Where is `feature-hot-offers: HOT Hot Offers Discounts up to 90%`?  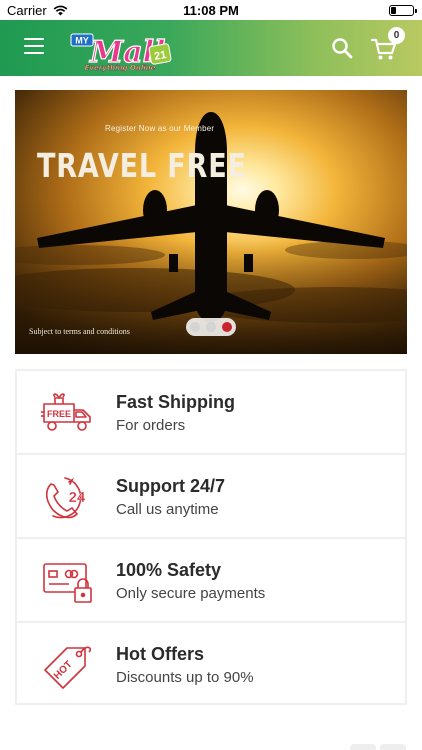
feature-hot-offers: HOT Hot Offers Discounts up to 90% is located at coordinates (211, 665).